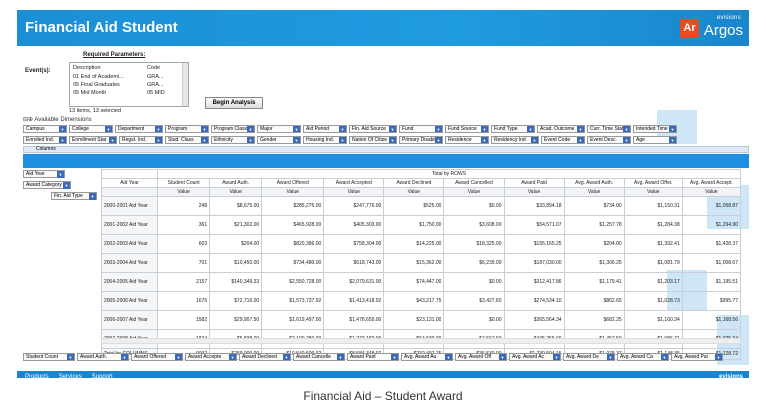  I want to click on dimension-select: Award Auth. ▼, so click(103, 357).